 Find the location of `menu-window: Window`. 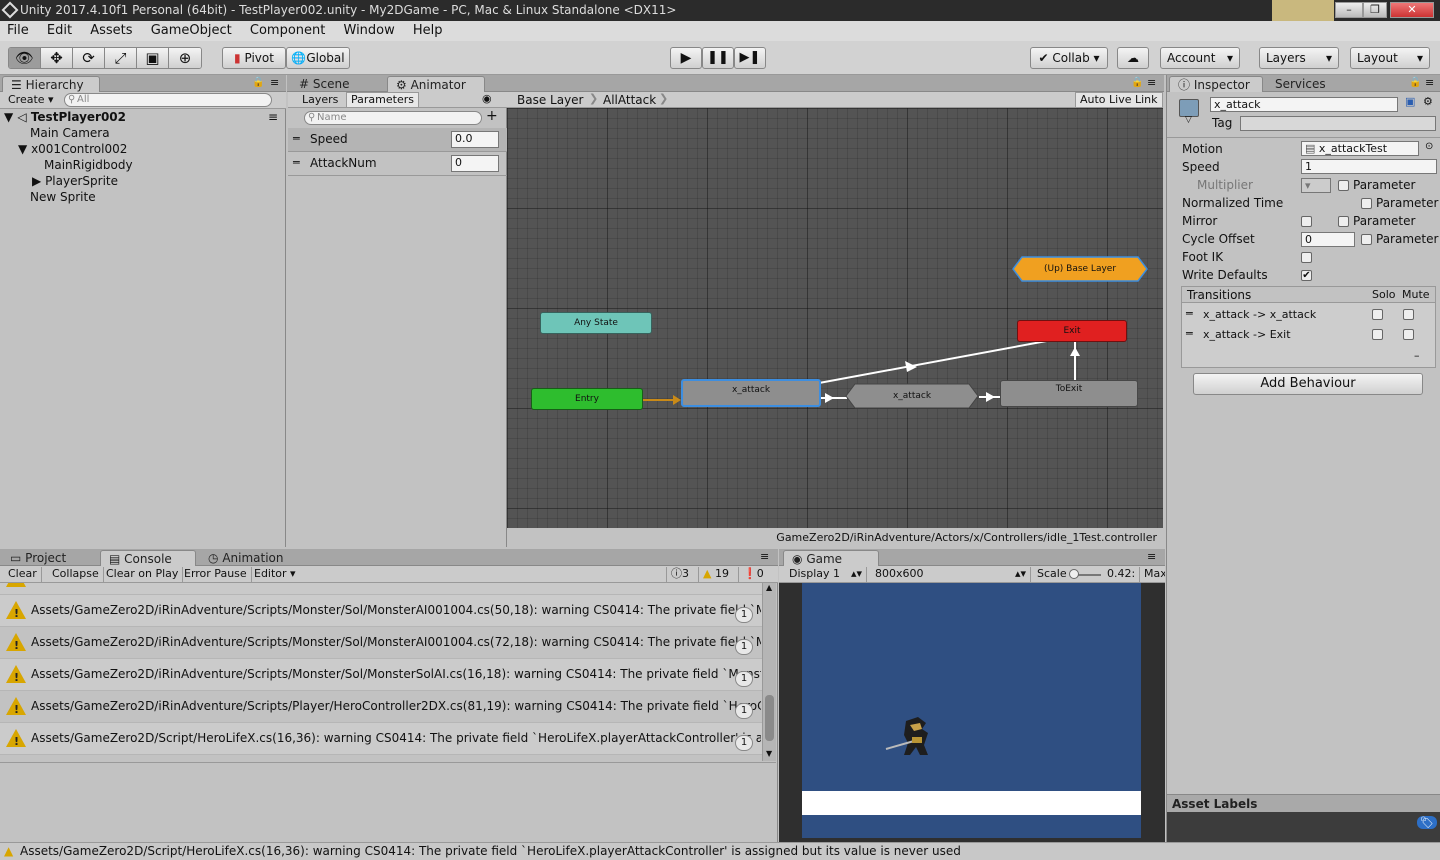

menu-window: Window is located at coordinates (369, 30).